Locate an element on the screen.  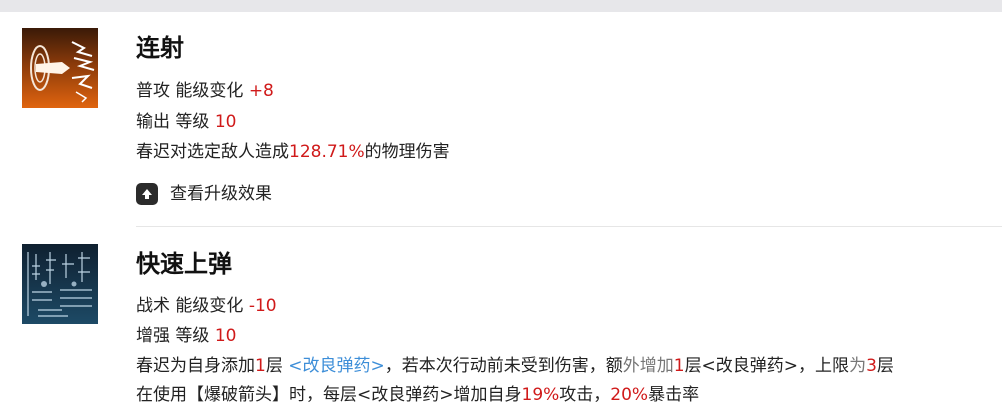
skill-title: 连射 is located at coordinates (160, 48).